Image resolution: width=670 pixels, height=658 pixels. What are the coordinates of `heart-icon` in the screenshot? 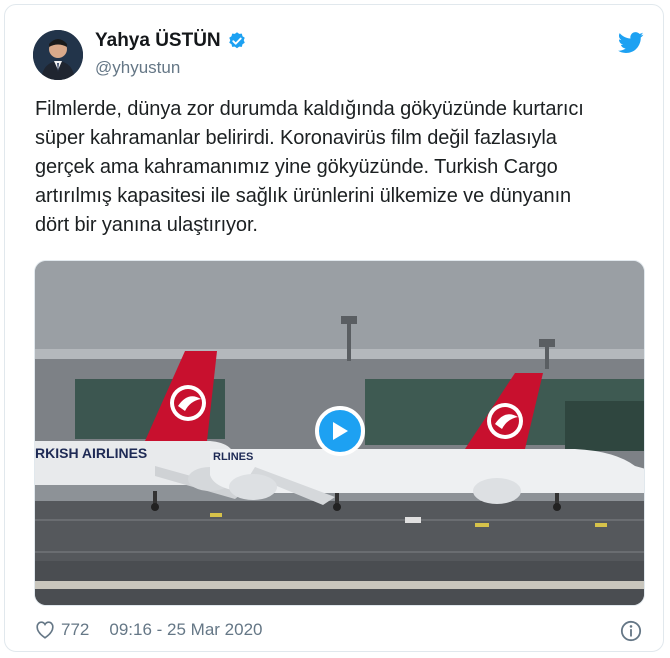 It's located at (45, 630).